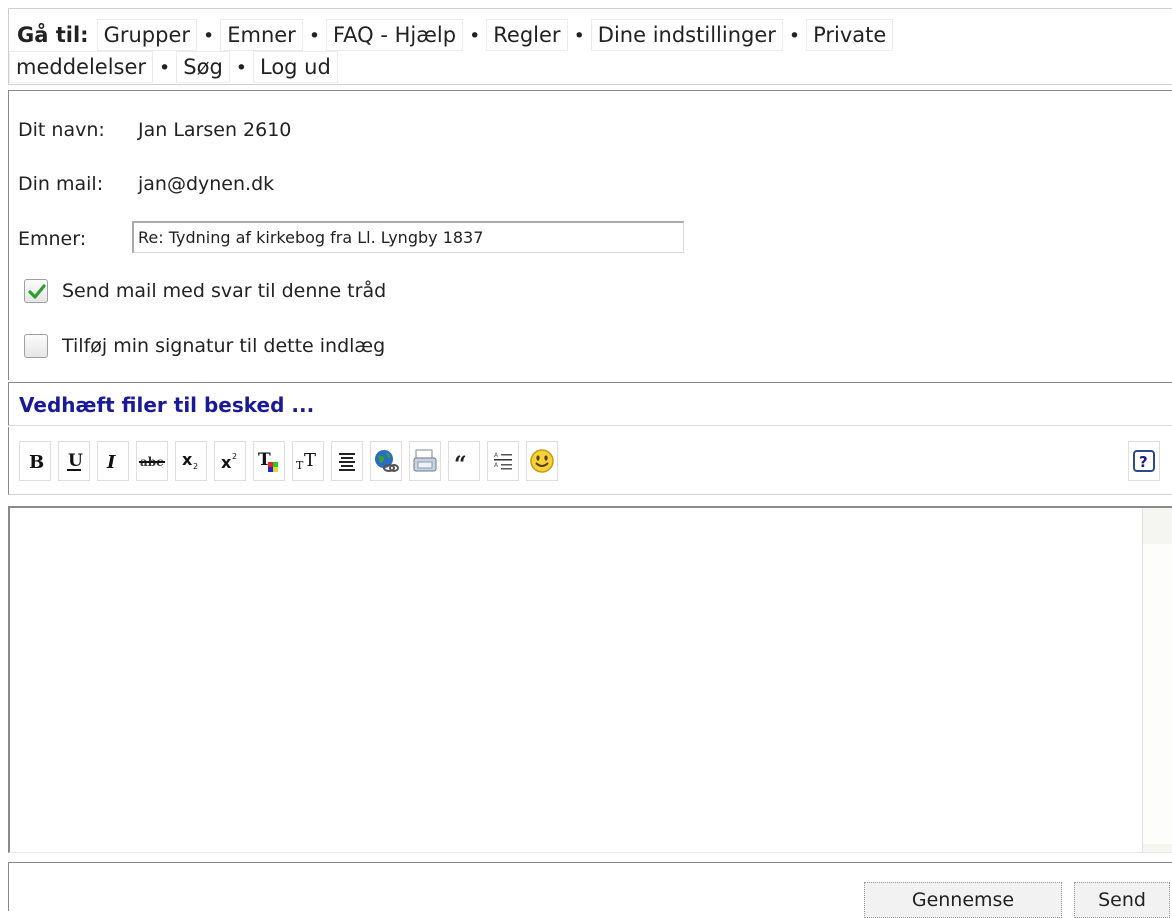 Image resolution: width=1172 pixels, height=918 pixels. What do you see at coordinates (224, 346) in the screenshot?
I see `signature-label: Tilføj min signatur til dette indlæg` at bounding box center [224, 346].